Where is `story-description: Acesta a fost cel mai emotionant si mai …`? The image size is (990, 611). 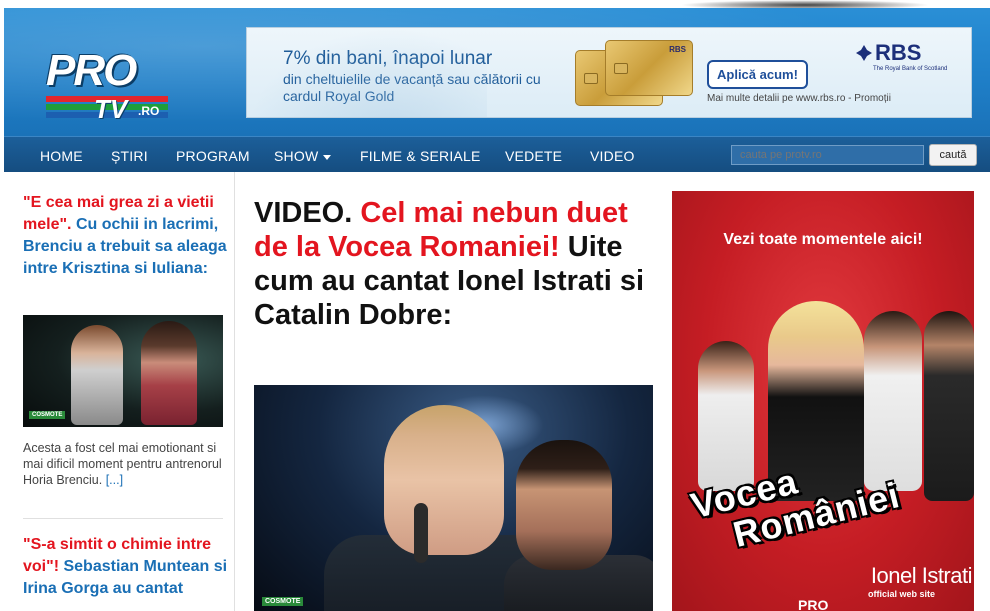
story-description: Acesta a fost cel mai emotionant si mai … is located at coordinates (125, 464).